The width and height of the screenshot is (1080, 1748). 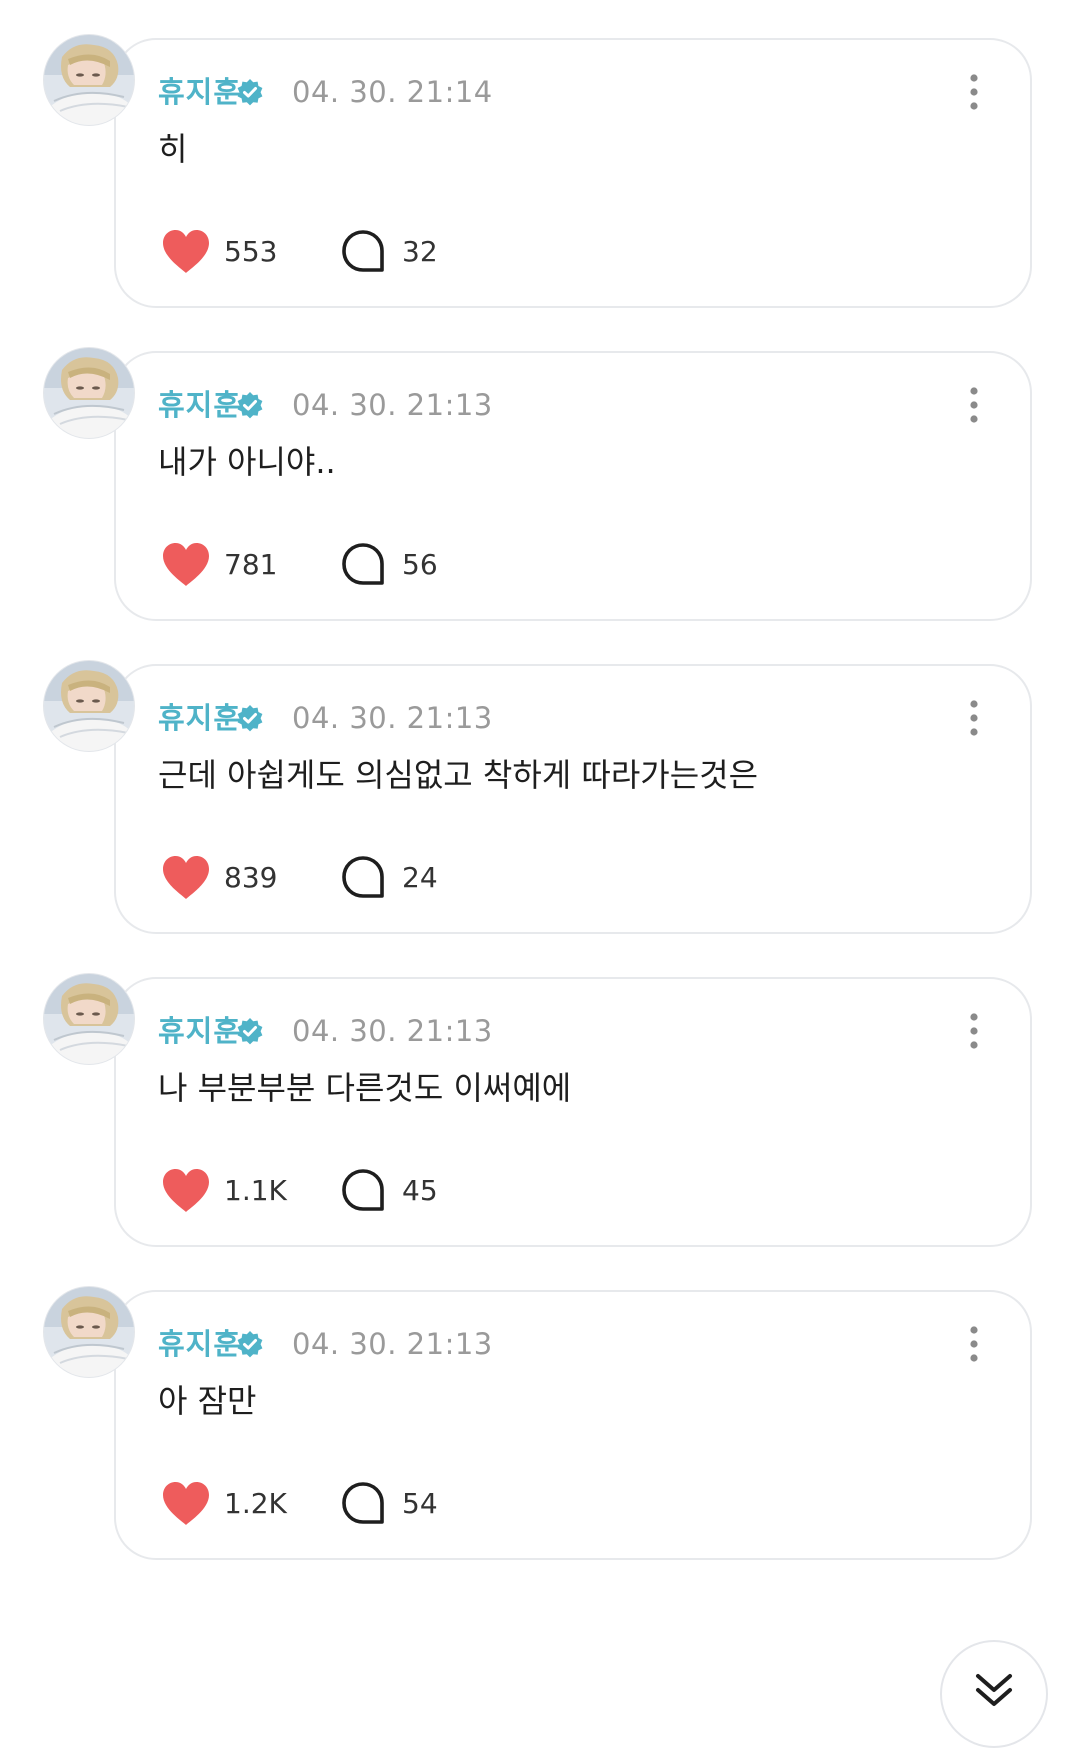 I want to click on scroll-down-button, so click(x=994, y=1694).